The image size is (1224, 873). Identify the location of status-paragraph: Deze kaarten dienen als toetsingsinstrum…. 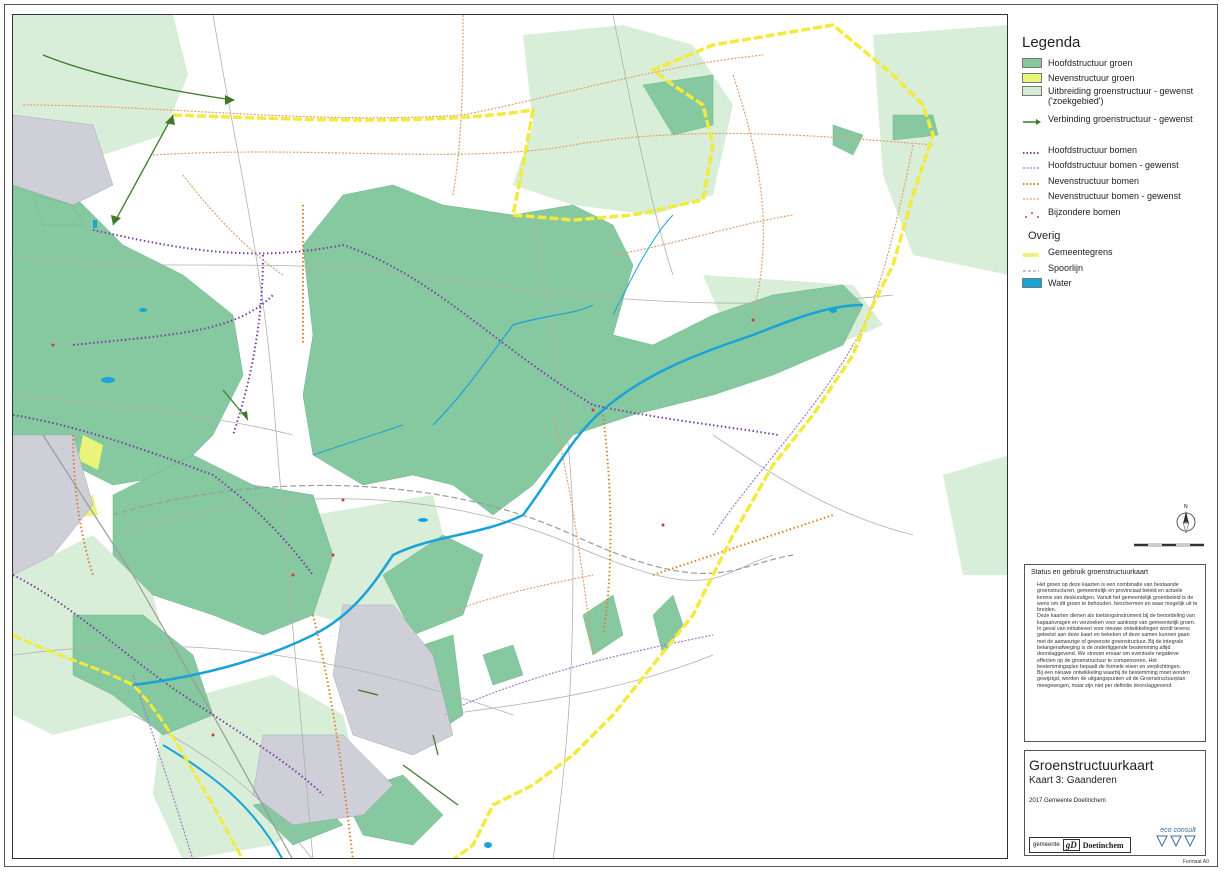
(1116, 619).